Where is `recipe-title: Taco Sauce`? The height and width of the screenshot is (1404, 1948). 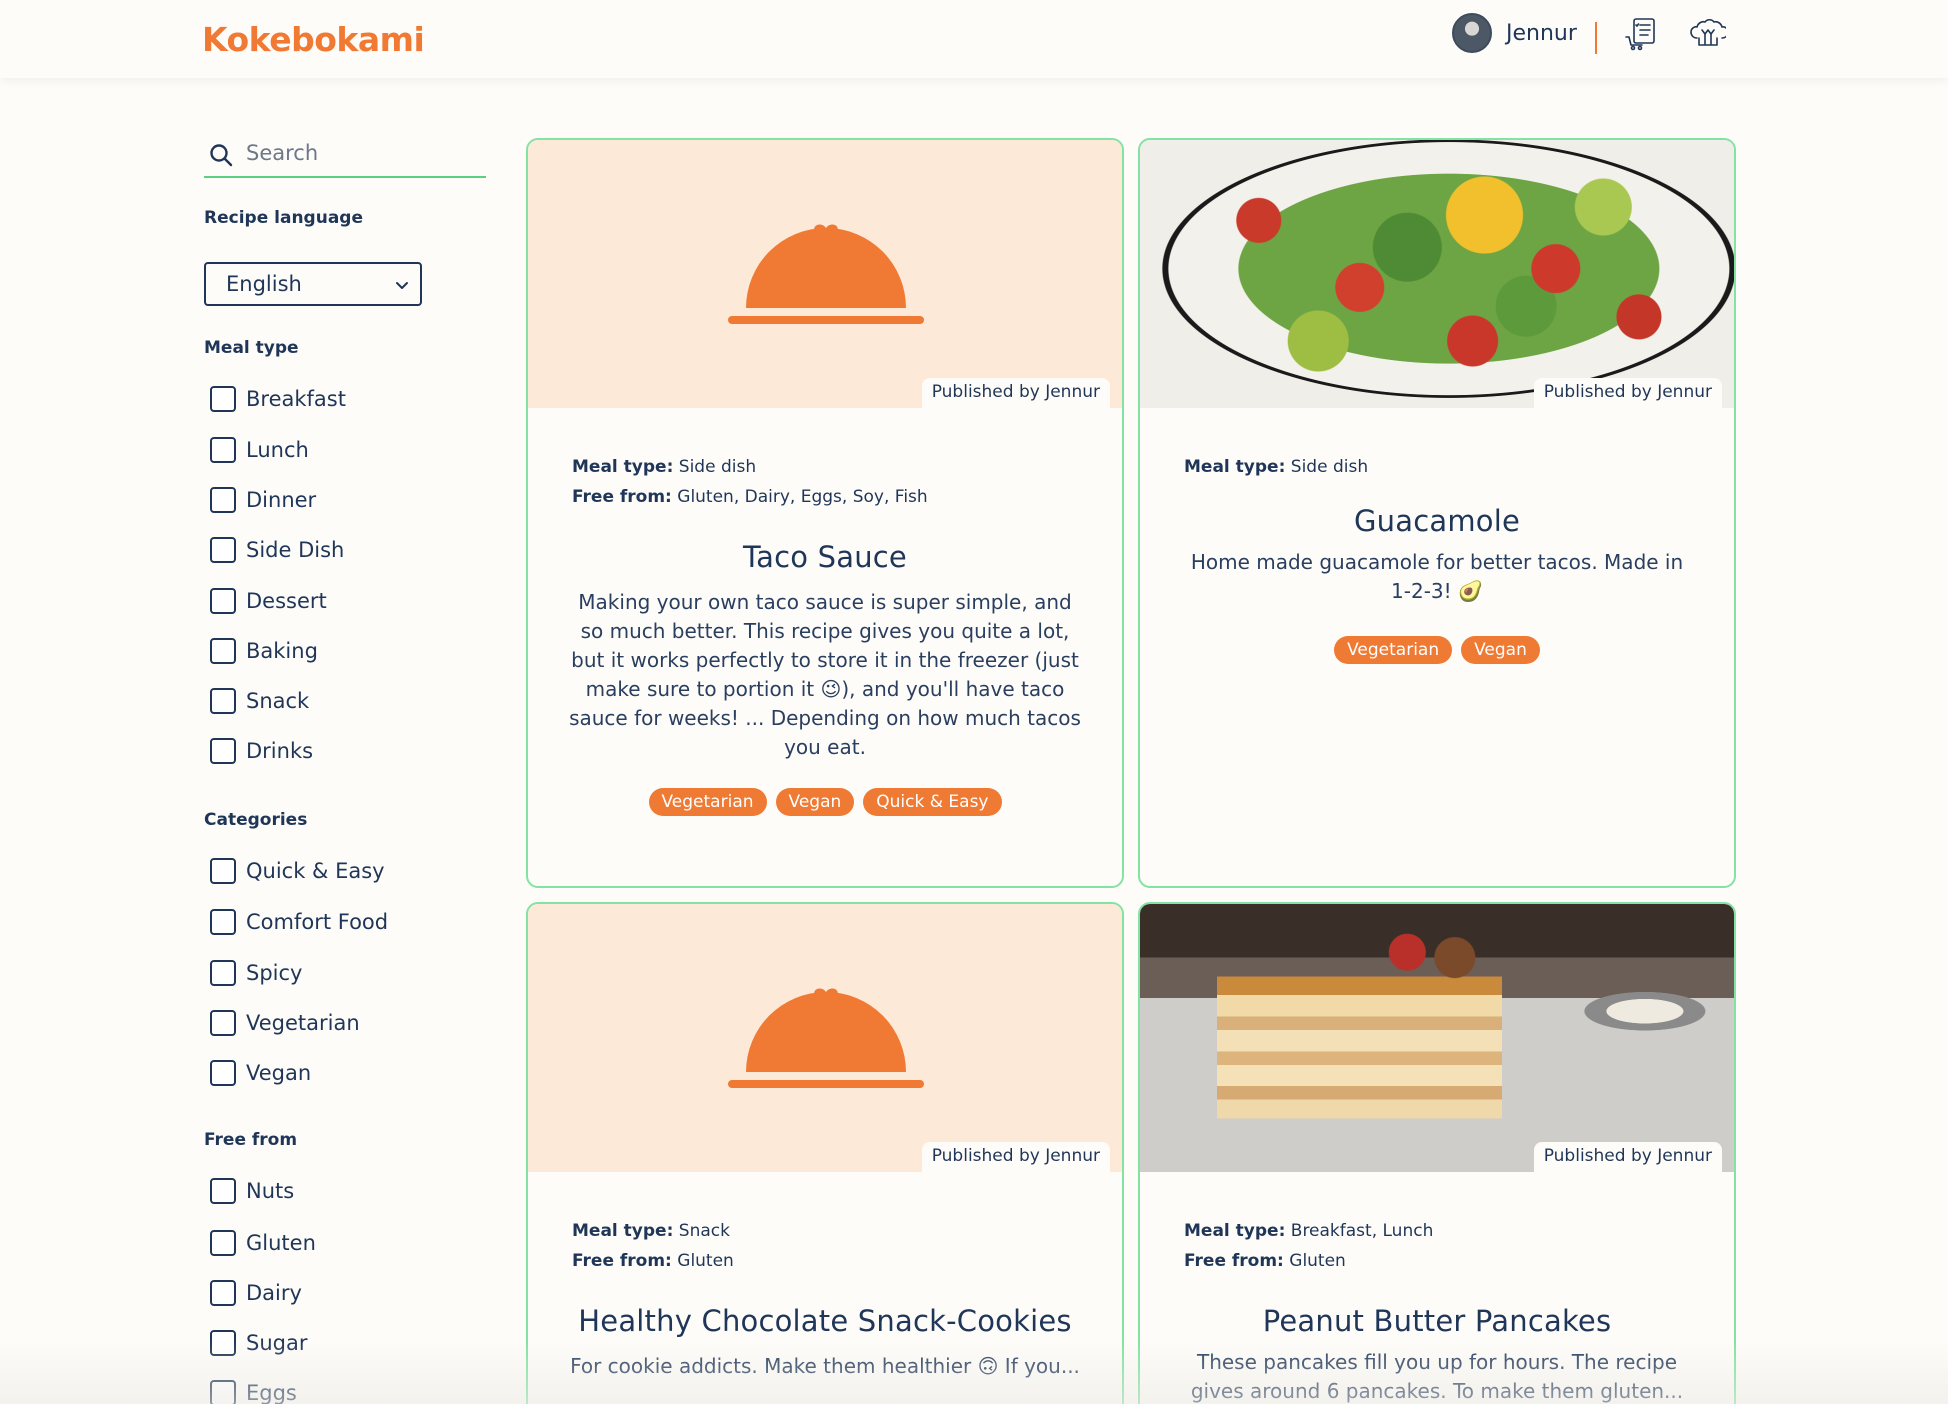
recipe-title: Taco Sauce is located at coordinates (825, 557).